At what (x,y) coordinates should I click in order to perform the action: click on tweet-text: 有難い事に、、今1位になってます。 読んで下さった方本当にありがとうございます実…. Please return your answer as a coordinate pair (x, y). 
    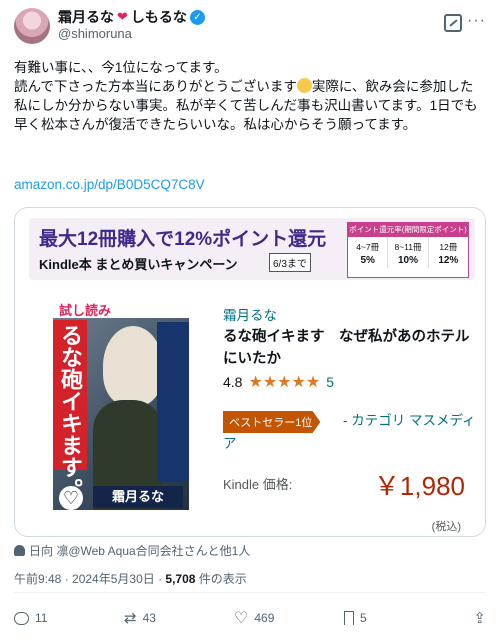
    Looking at the image, I should click on (250, 96).